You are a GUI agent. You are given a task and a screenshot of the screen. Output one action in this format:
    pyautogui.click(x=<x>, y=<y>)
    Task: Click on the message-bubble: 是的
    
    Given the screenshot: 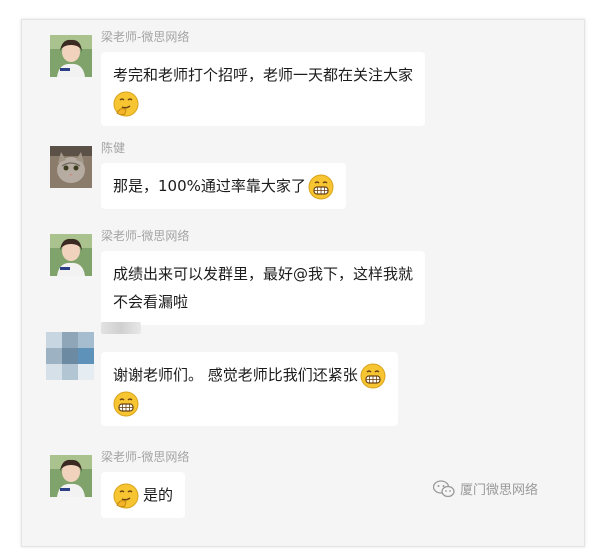 What is the action you would take?
    pyautogui.click(x=143, y=495)
    